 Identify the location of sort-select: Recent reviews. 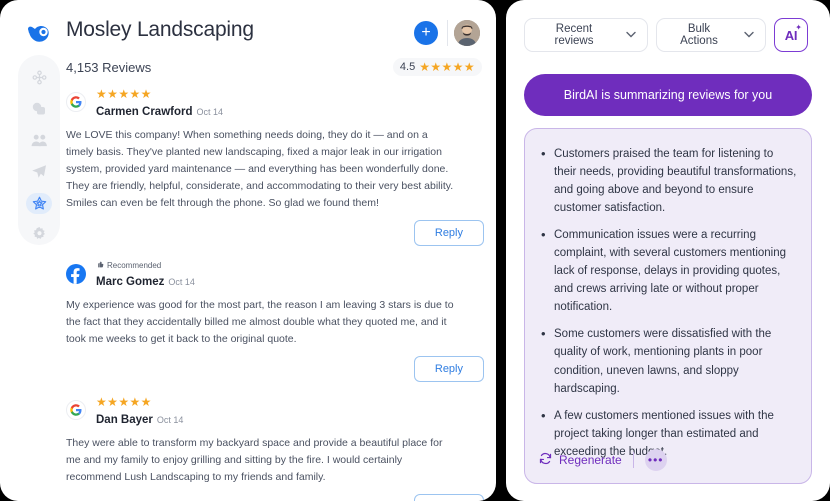
(586, 35).